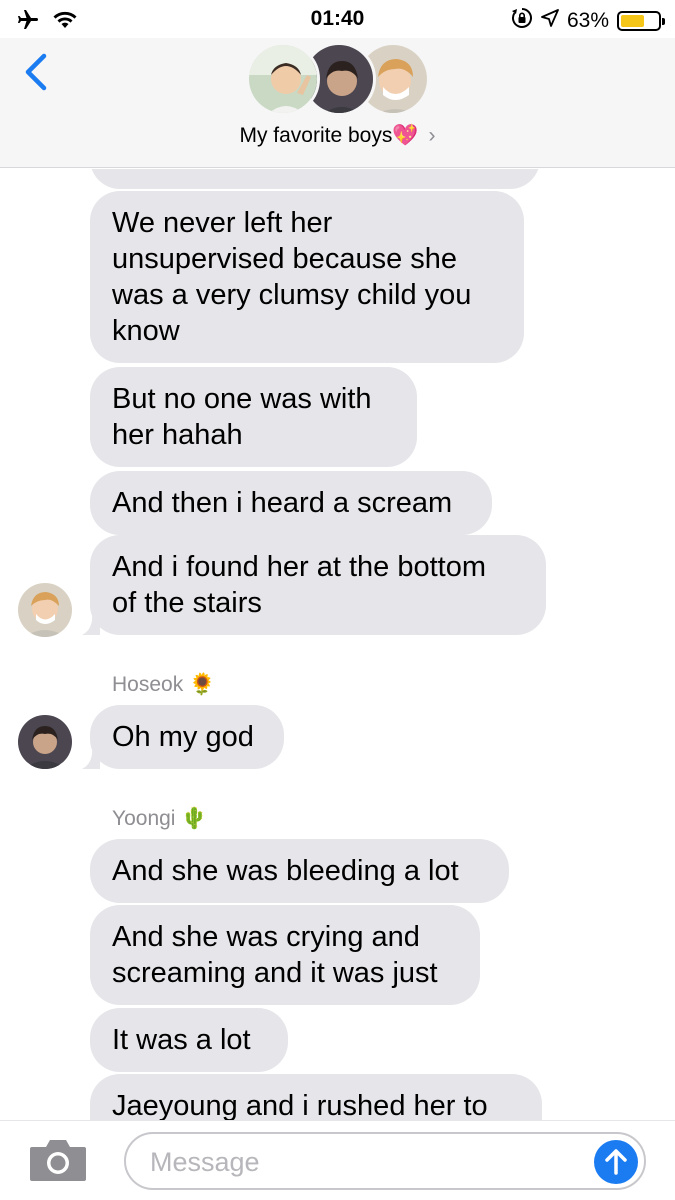  What do you see at coordinates (285, 259) in the screenshot?
I see `message-line: unsupervised because she` at bounding box center [285, 259].